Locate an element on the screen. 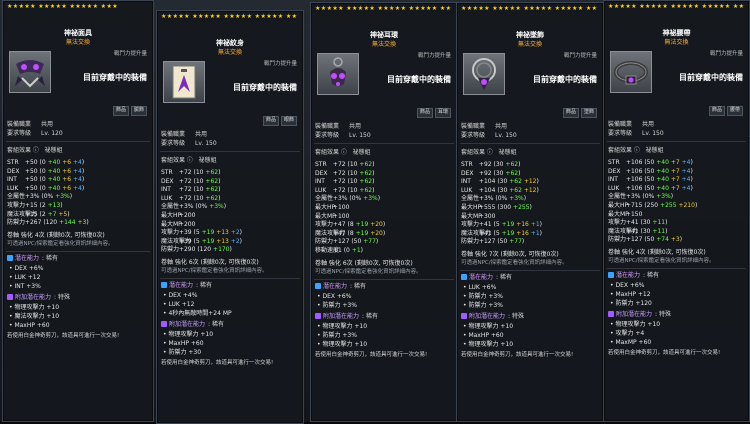  bonus-potential-header: 附加潛在能力: 特殊 is located at coordinates (38, 297).